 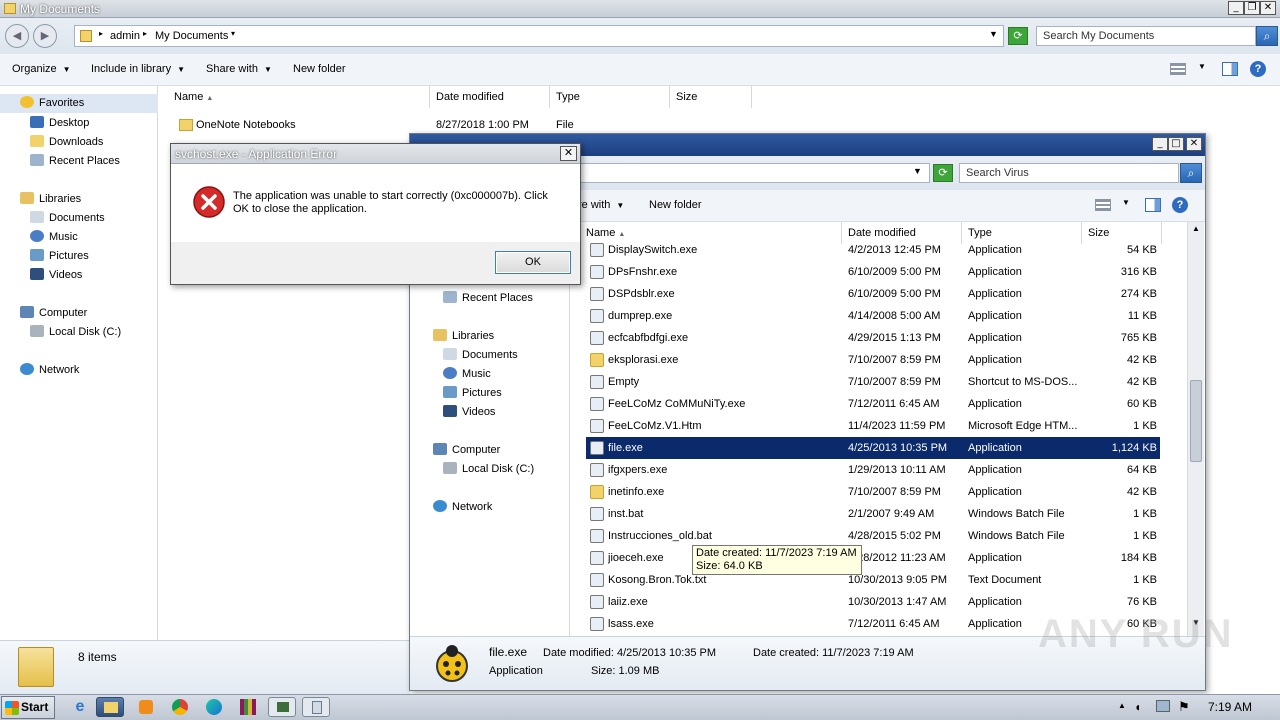 What do you see at coordinates (1230, 707) in the screenshot?
I see `clock: 7:19 AM` at bounding box center [1230, 707].